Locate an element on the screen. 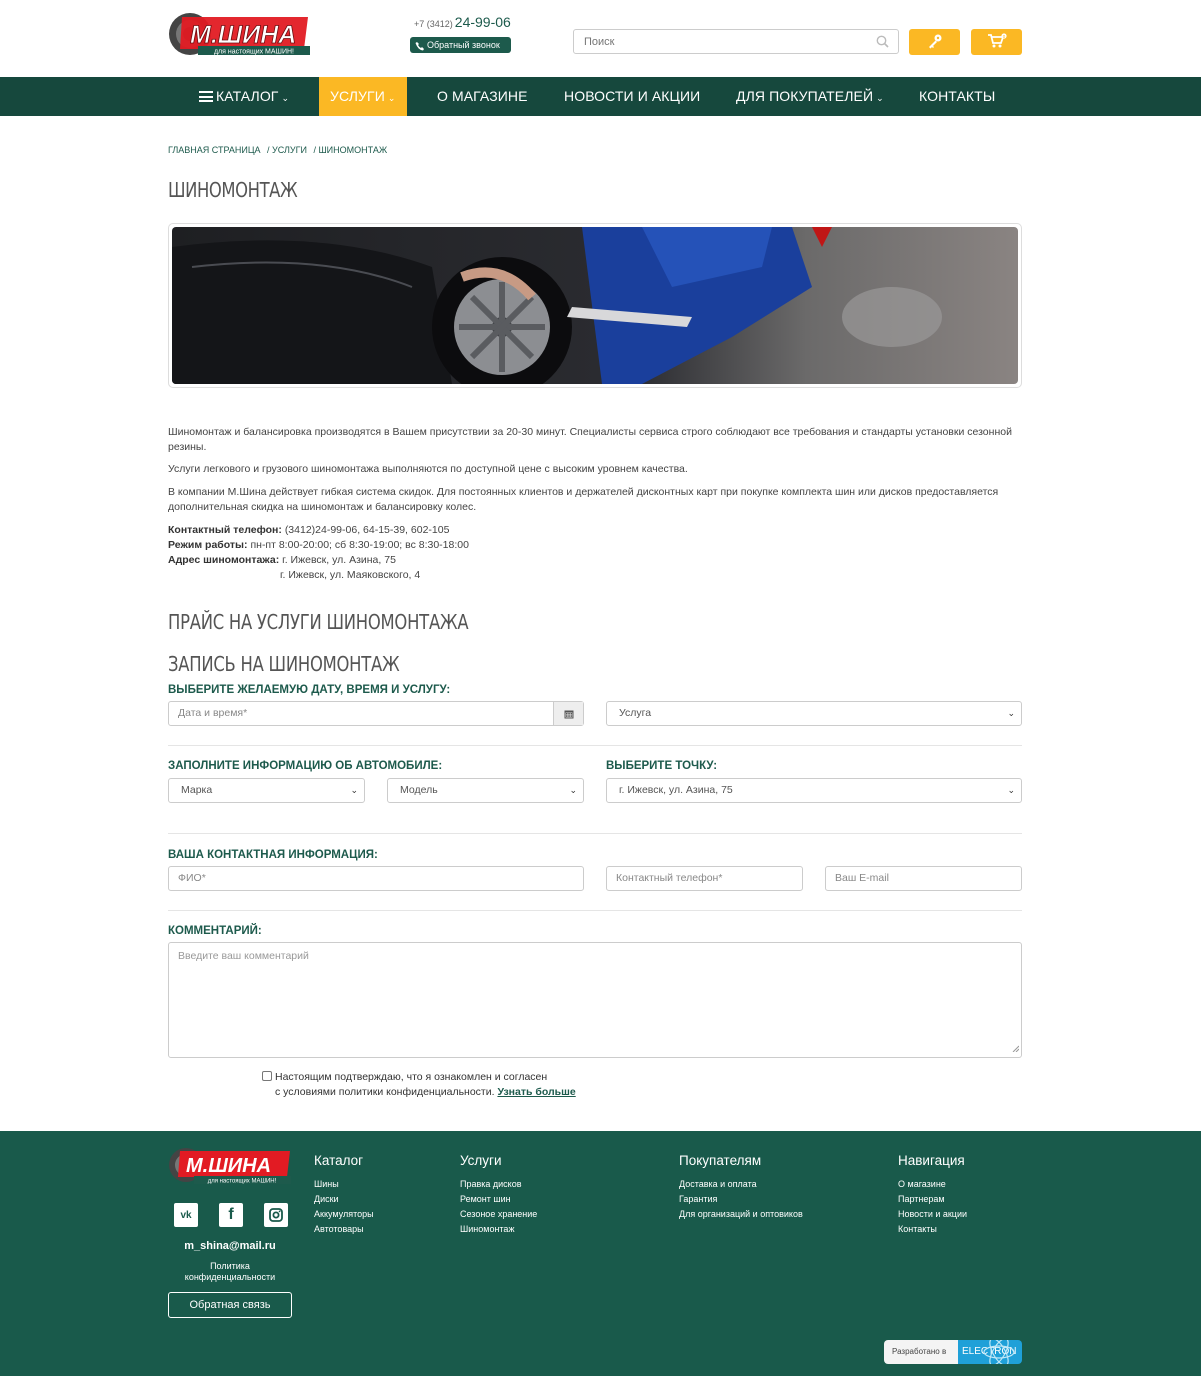  footer-link: Шиномонтаж is located at coordinates (498, 1229).